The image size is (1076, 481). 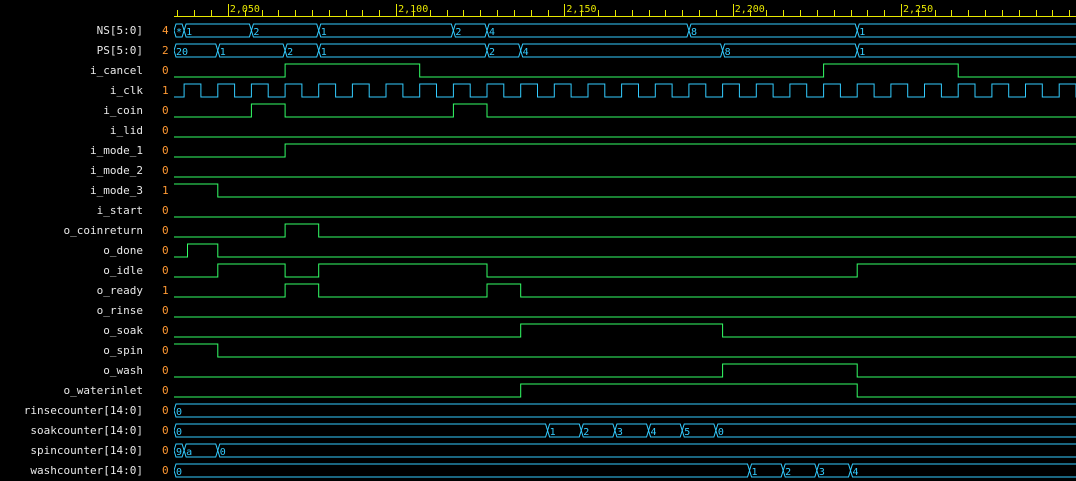 What do you see at coordinates (120, 291) in the screenshot?
I see `signal-name: o_ready` at bounding box center [120, 291].